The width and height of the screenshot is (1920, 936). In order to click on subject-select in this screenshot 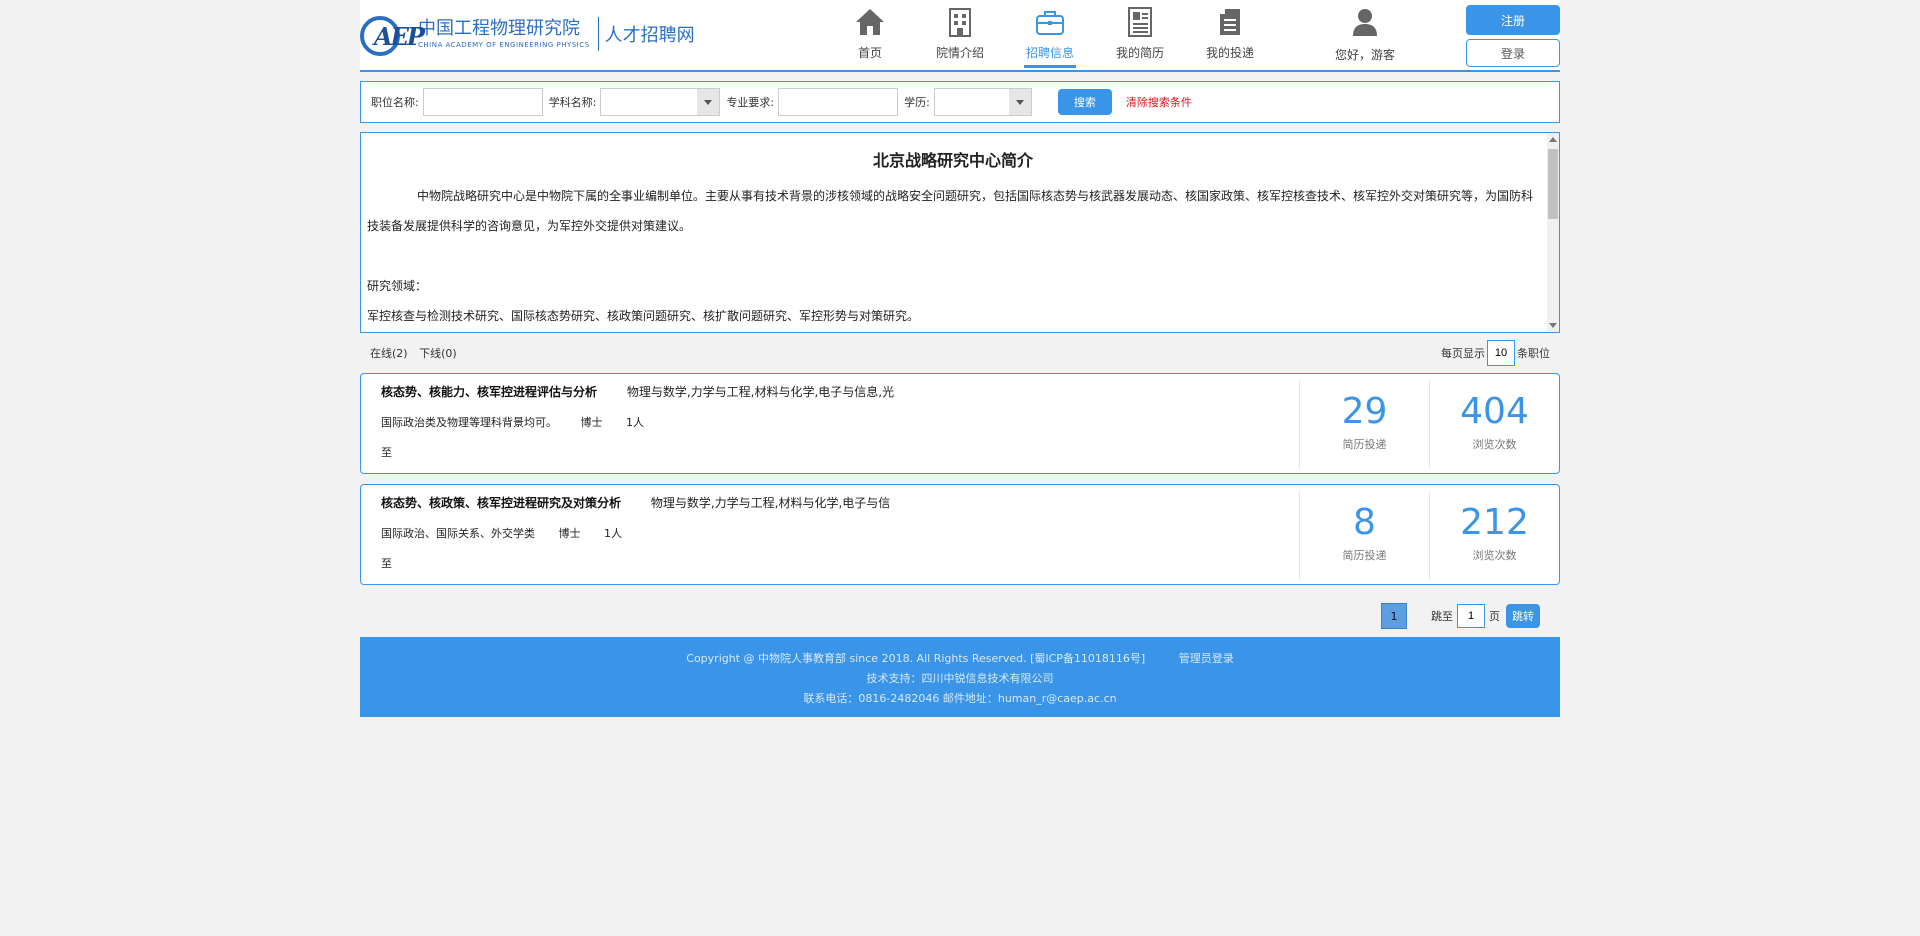, I will do `click(660, 102)`.